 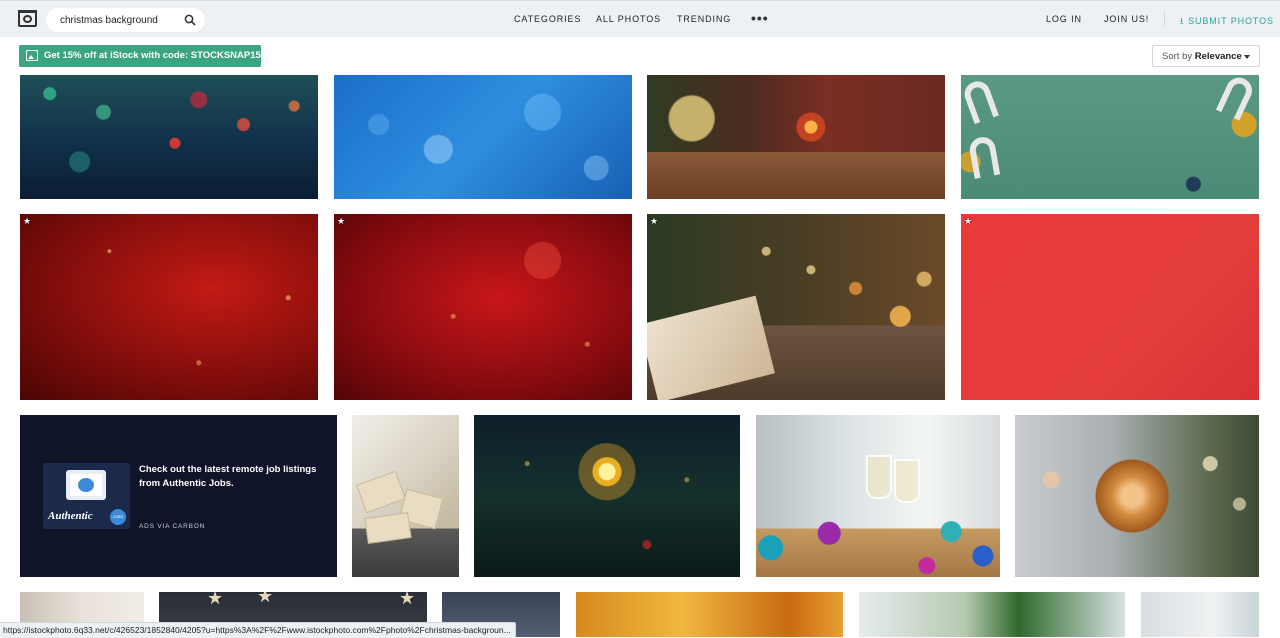 I want to click on upload-icon: ⭳, so click(x=1182, y=21).